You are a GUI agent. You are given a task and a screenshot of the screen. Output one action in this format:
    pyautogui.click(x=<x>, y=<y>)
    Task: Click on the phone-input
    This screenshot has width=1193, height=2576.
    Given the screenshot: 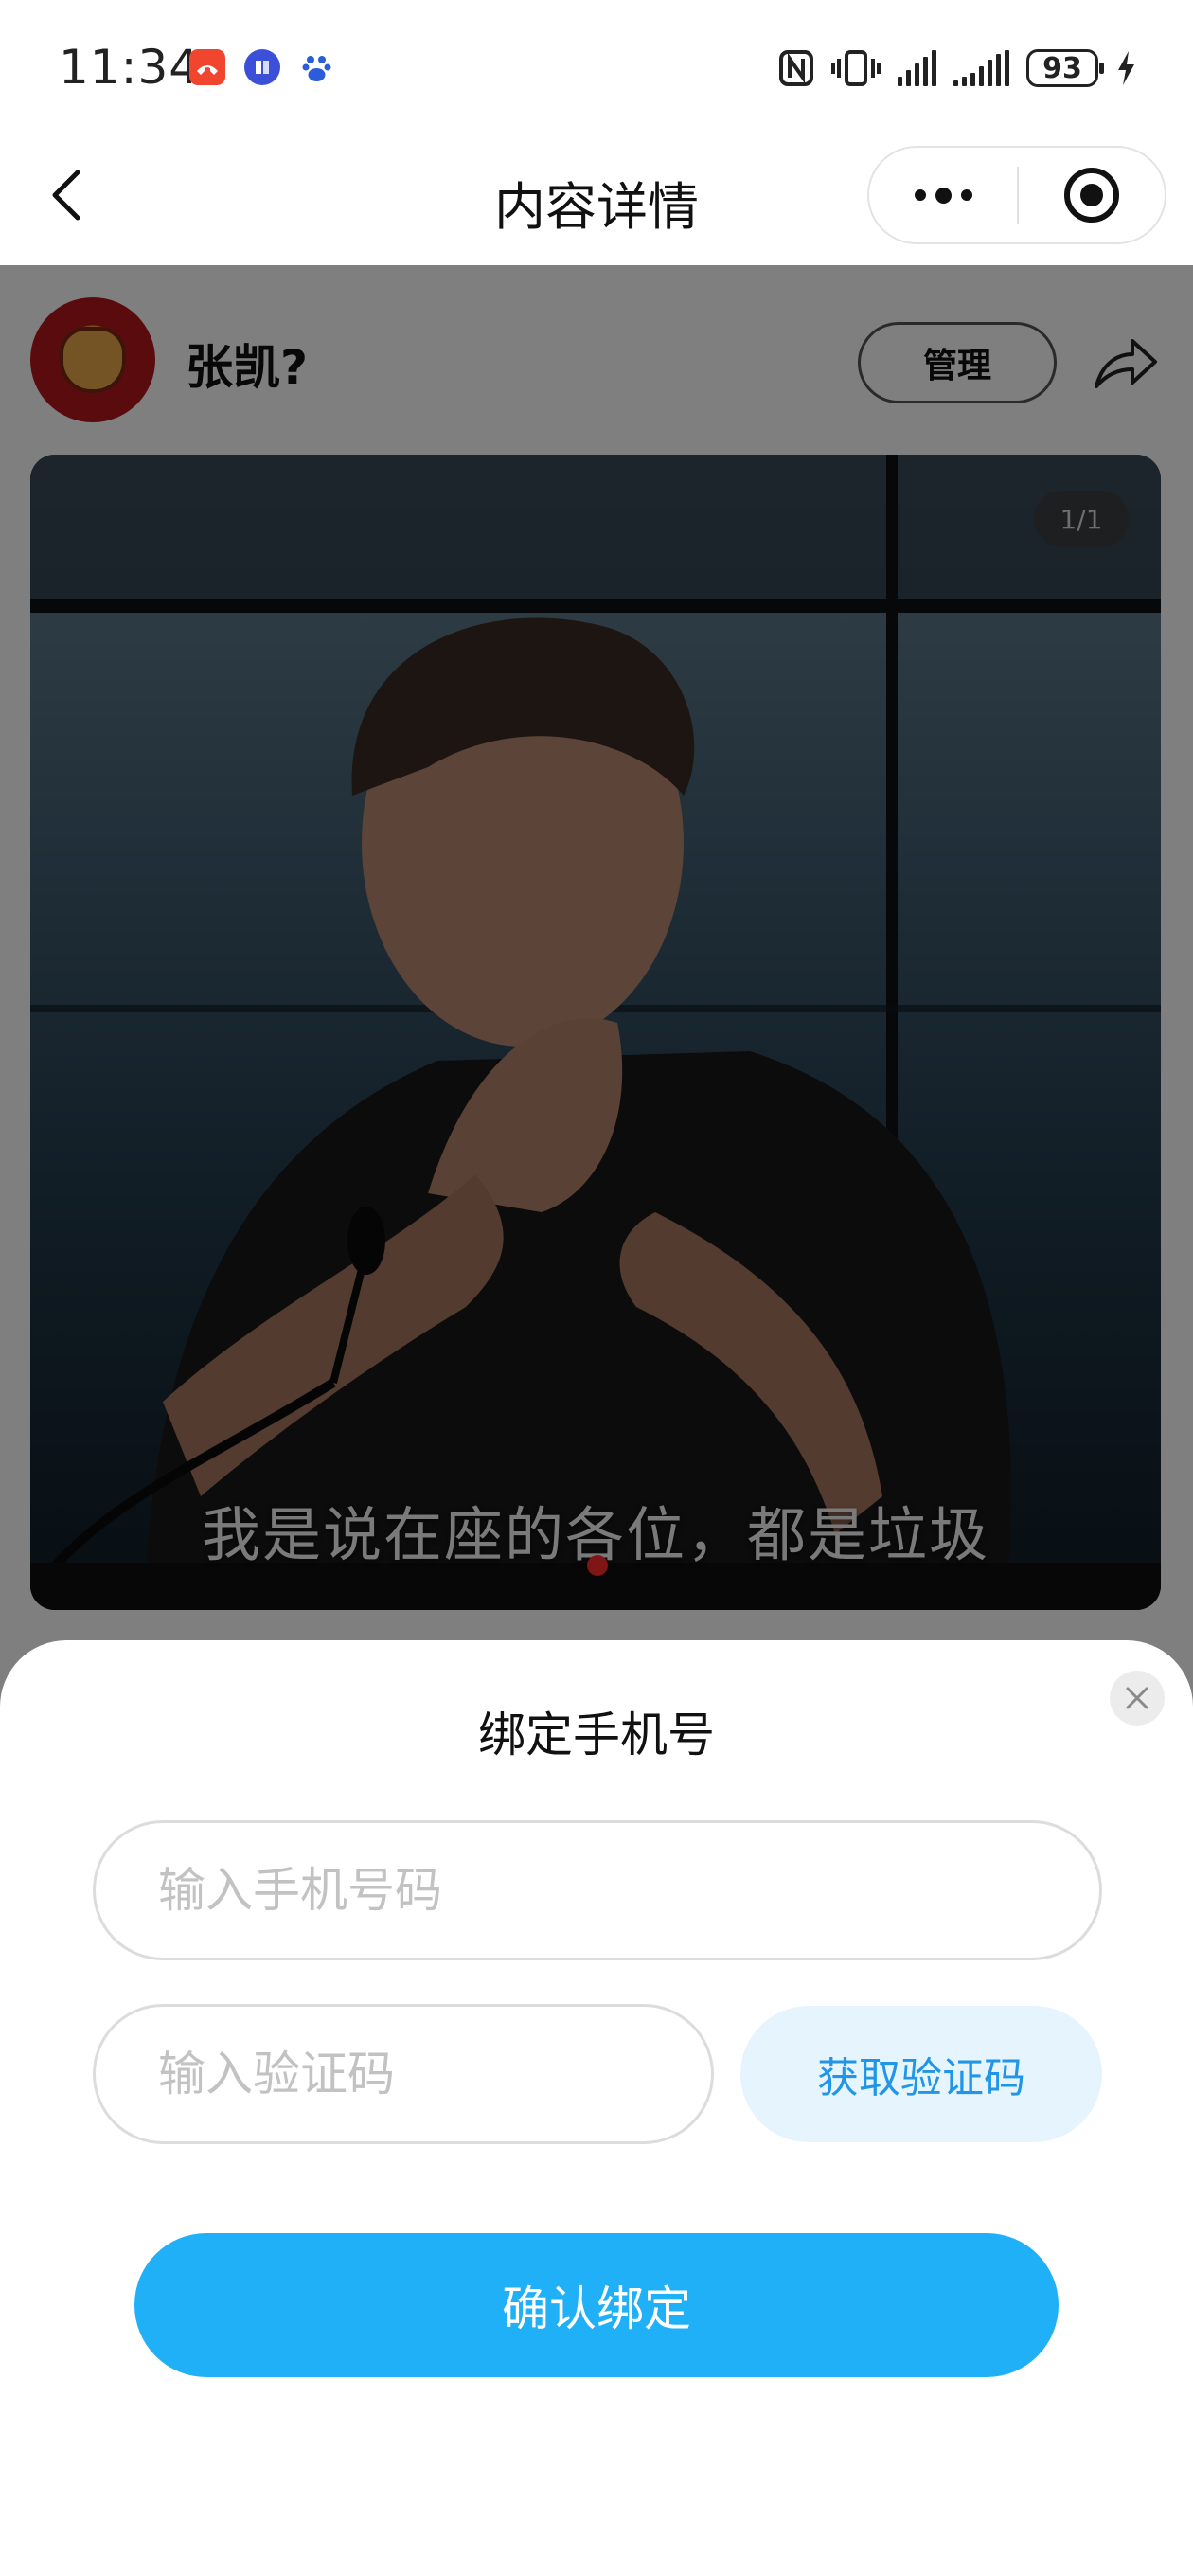 What is the action you would take?
    pyautogui.click(x=628, y=1890)
    